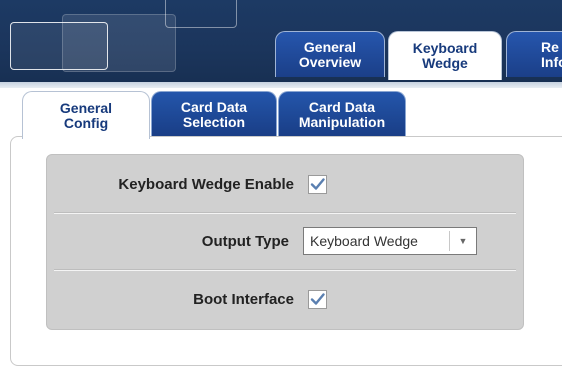 The width and height of the screenshot is (562, 366). Describe the element at coordinates (551, 54) in the screenshot. I see `tab-label: ReInfor` at that location.